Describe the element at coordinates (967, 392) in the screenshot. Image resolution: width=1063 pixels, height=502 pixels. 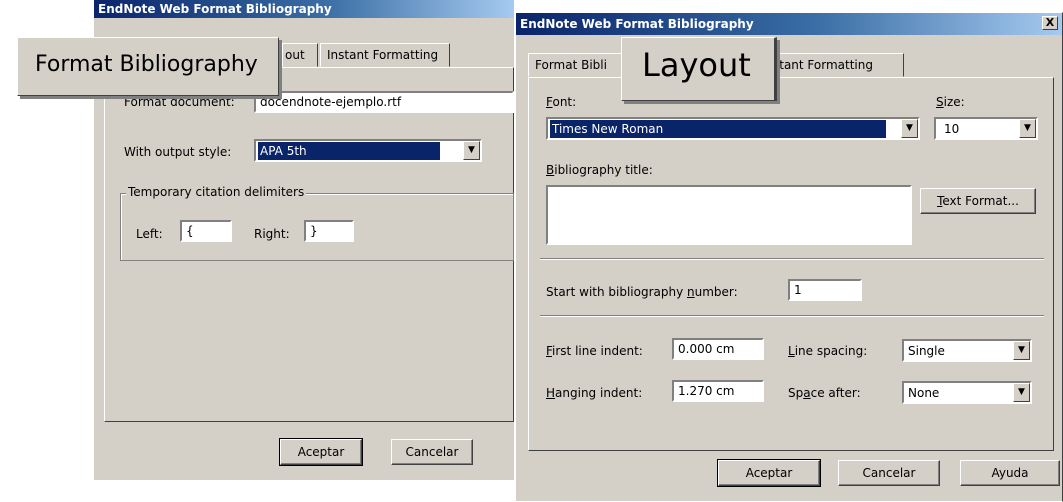
I see `space-after-select: None ▼` at that location.